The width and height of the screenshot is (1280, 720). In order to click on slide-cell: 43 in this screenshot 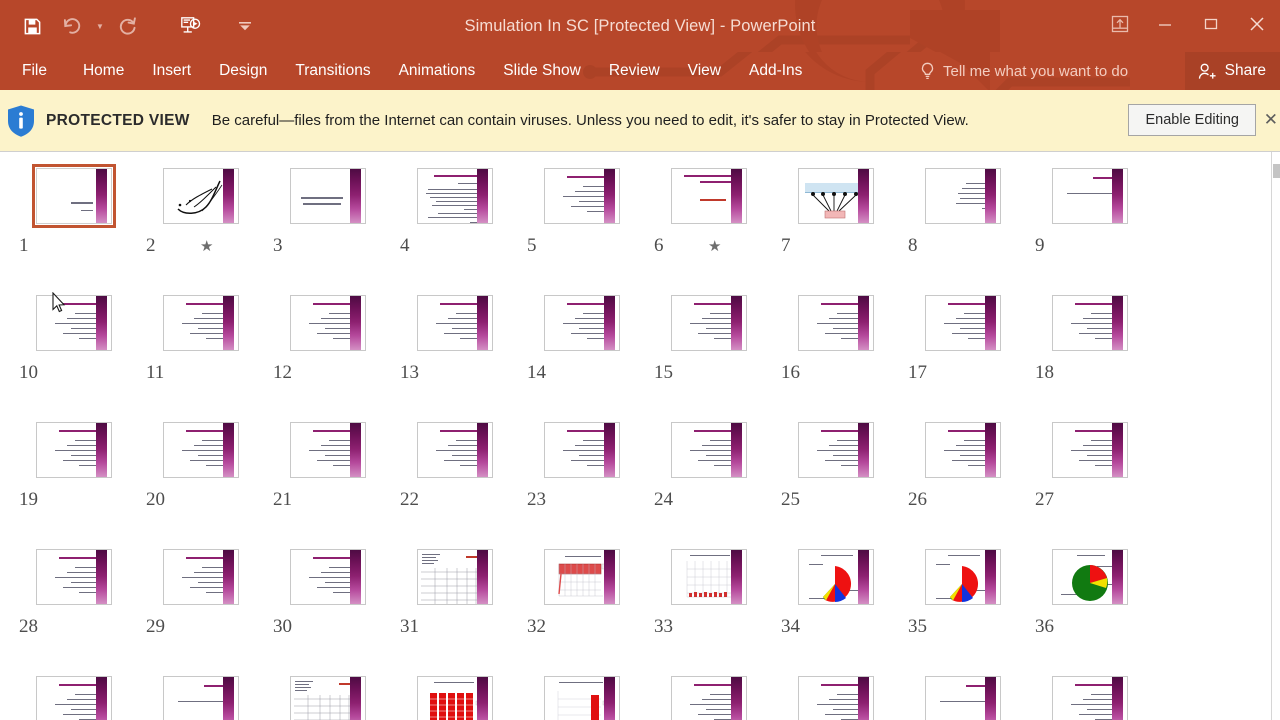, I will do `click(835, 696)`.